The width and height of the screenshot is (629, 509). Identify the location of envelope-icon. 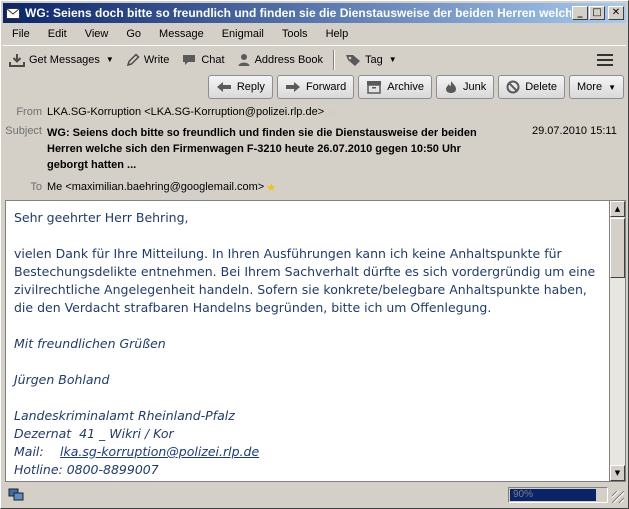
(13, 13).